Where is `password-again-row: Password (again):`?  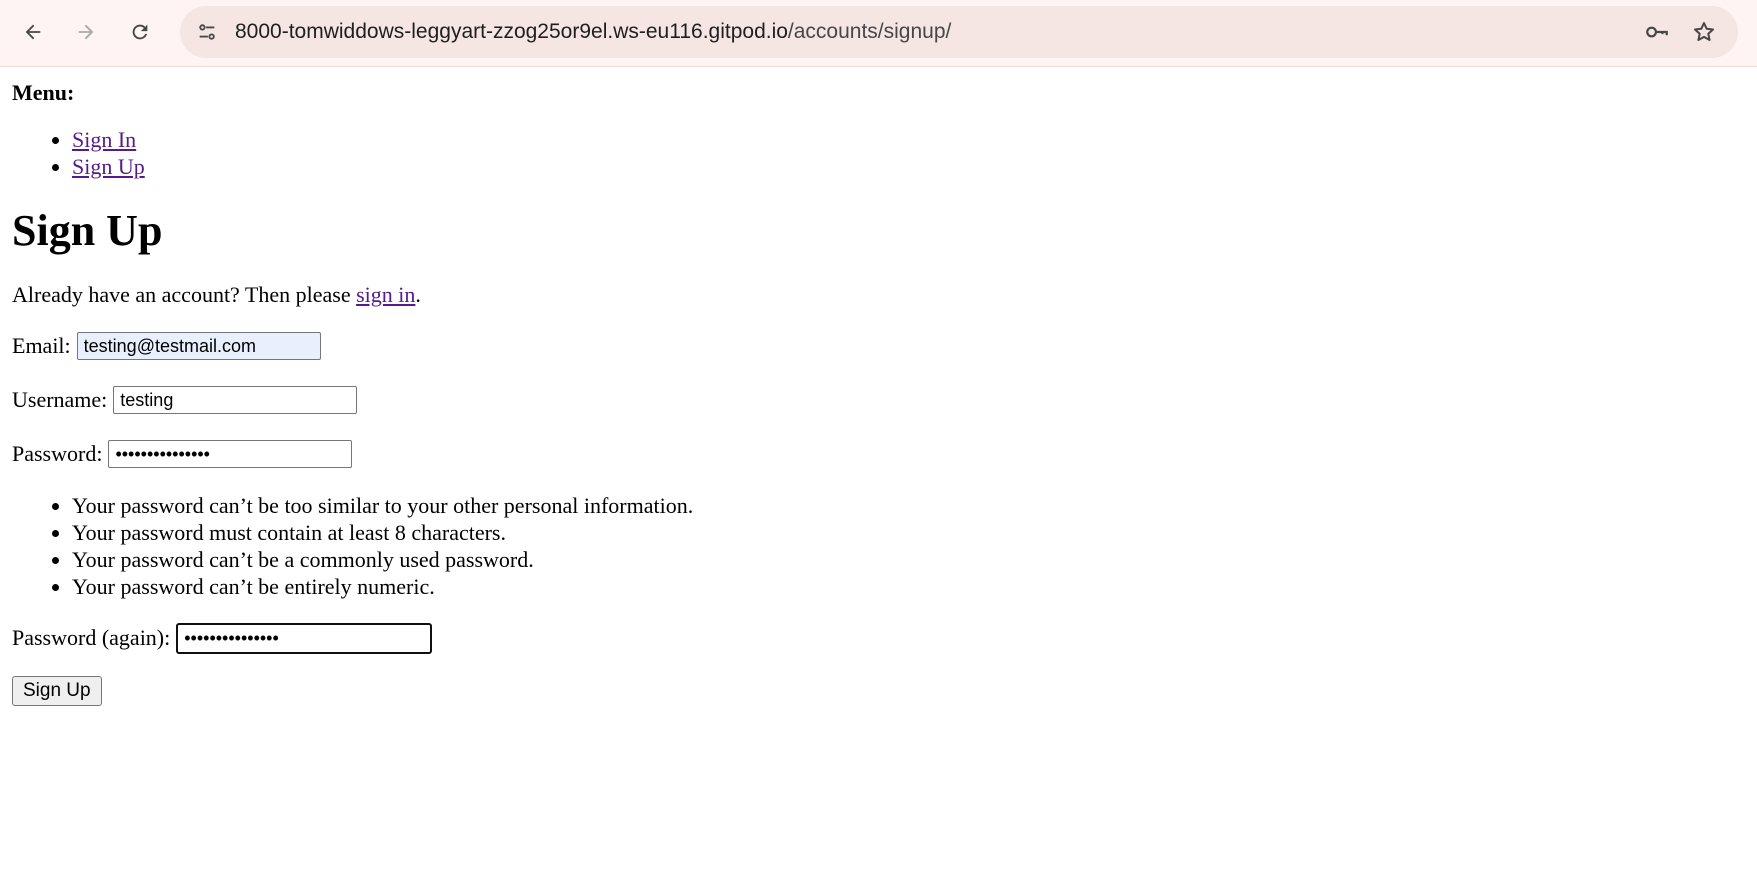 password-again-row: Password (again): is located at coordinates (884, 638).